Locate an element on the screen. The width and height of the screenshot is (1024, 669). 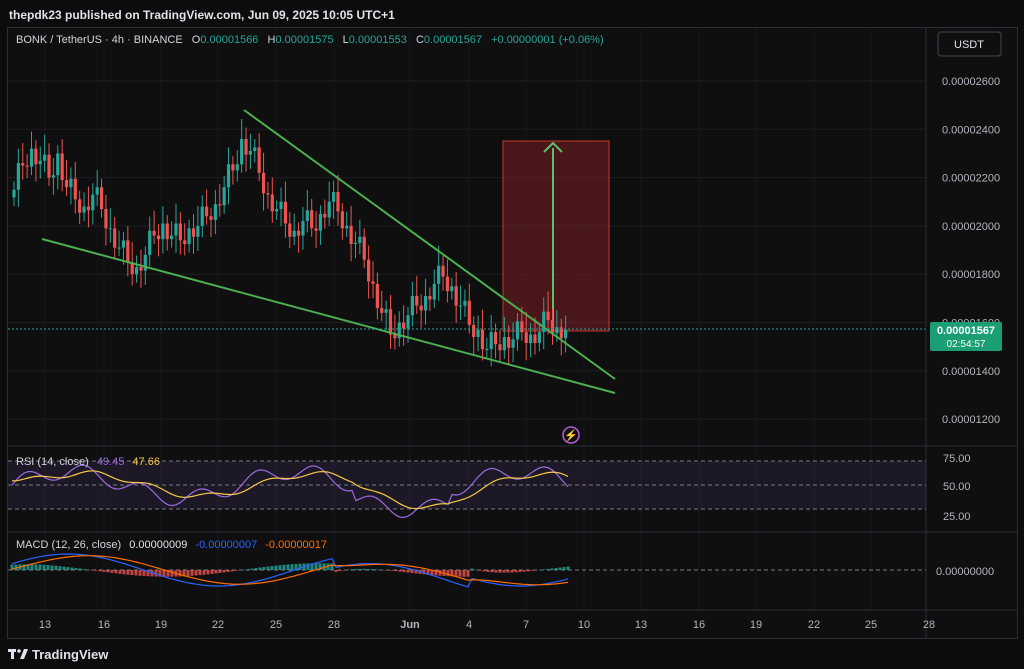
legend-symbol: BONK / TetherUS · 4h · BINANCE is located at coordinates (99, 40).